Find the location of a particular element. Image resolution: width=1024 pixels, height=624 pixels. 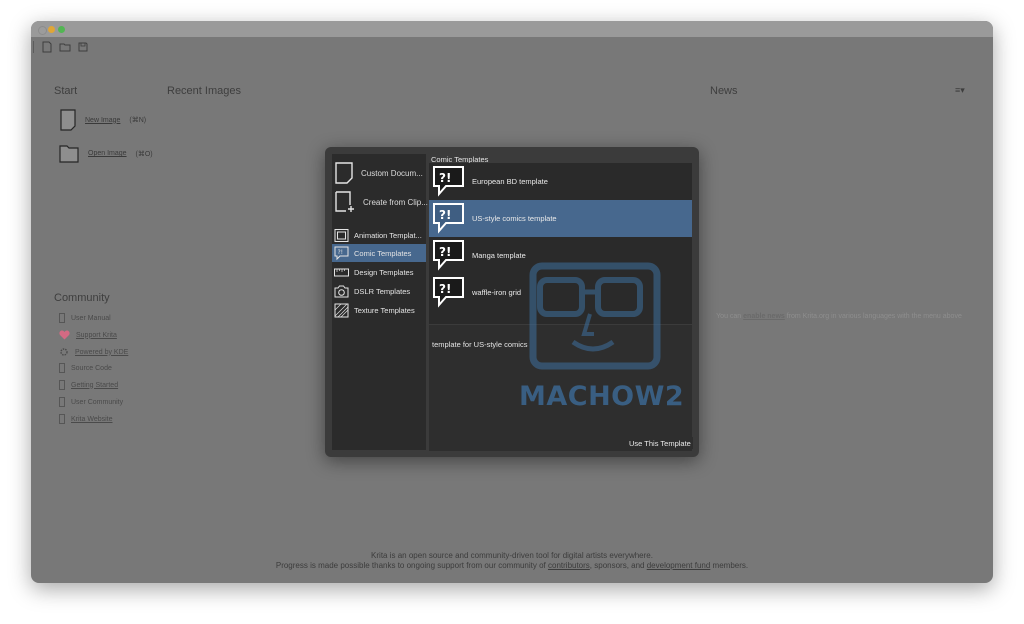

category-label: DSLR Templates is located at coordinates (382, 291).